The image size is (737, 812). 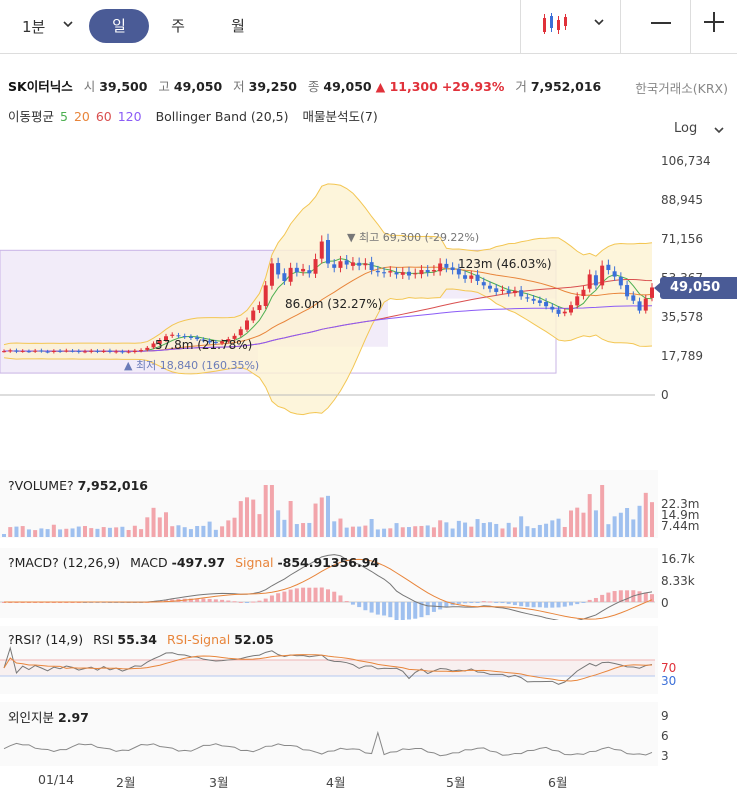 I want to click on volume-profile-label: 매물분석도(7), so click(x=340, y=116).